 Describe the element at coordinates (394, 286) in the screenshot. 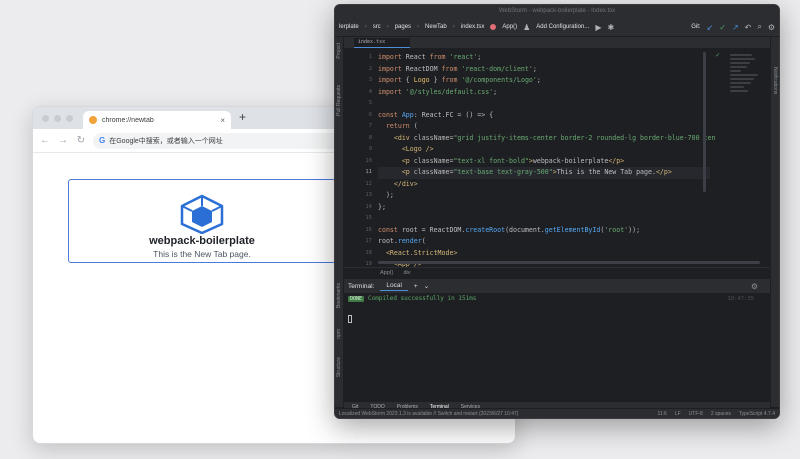

I see `terminal-tab-local: Local` at that location.